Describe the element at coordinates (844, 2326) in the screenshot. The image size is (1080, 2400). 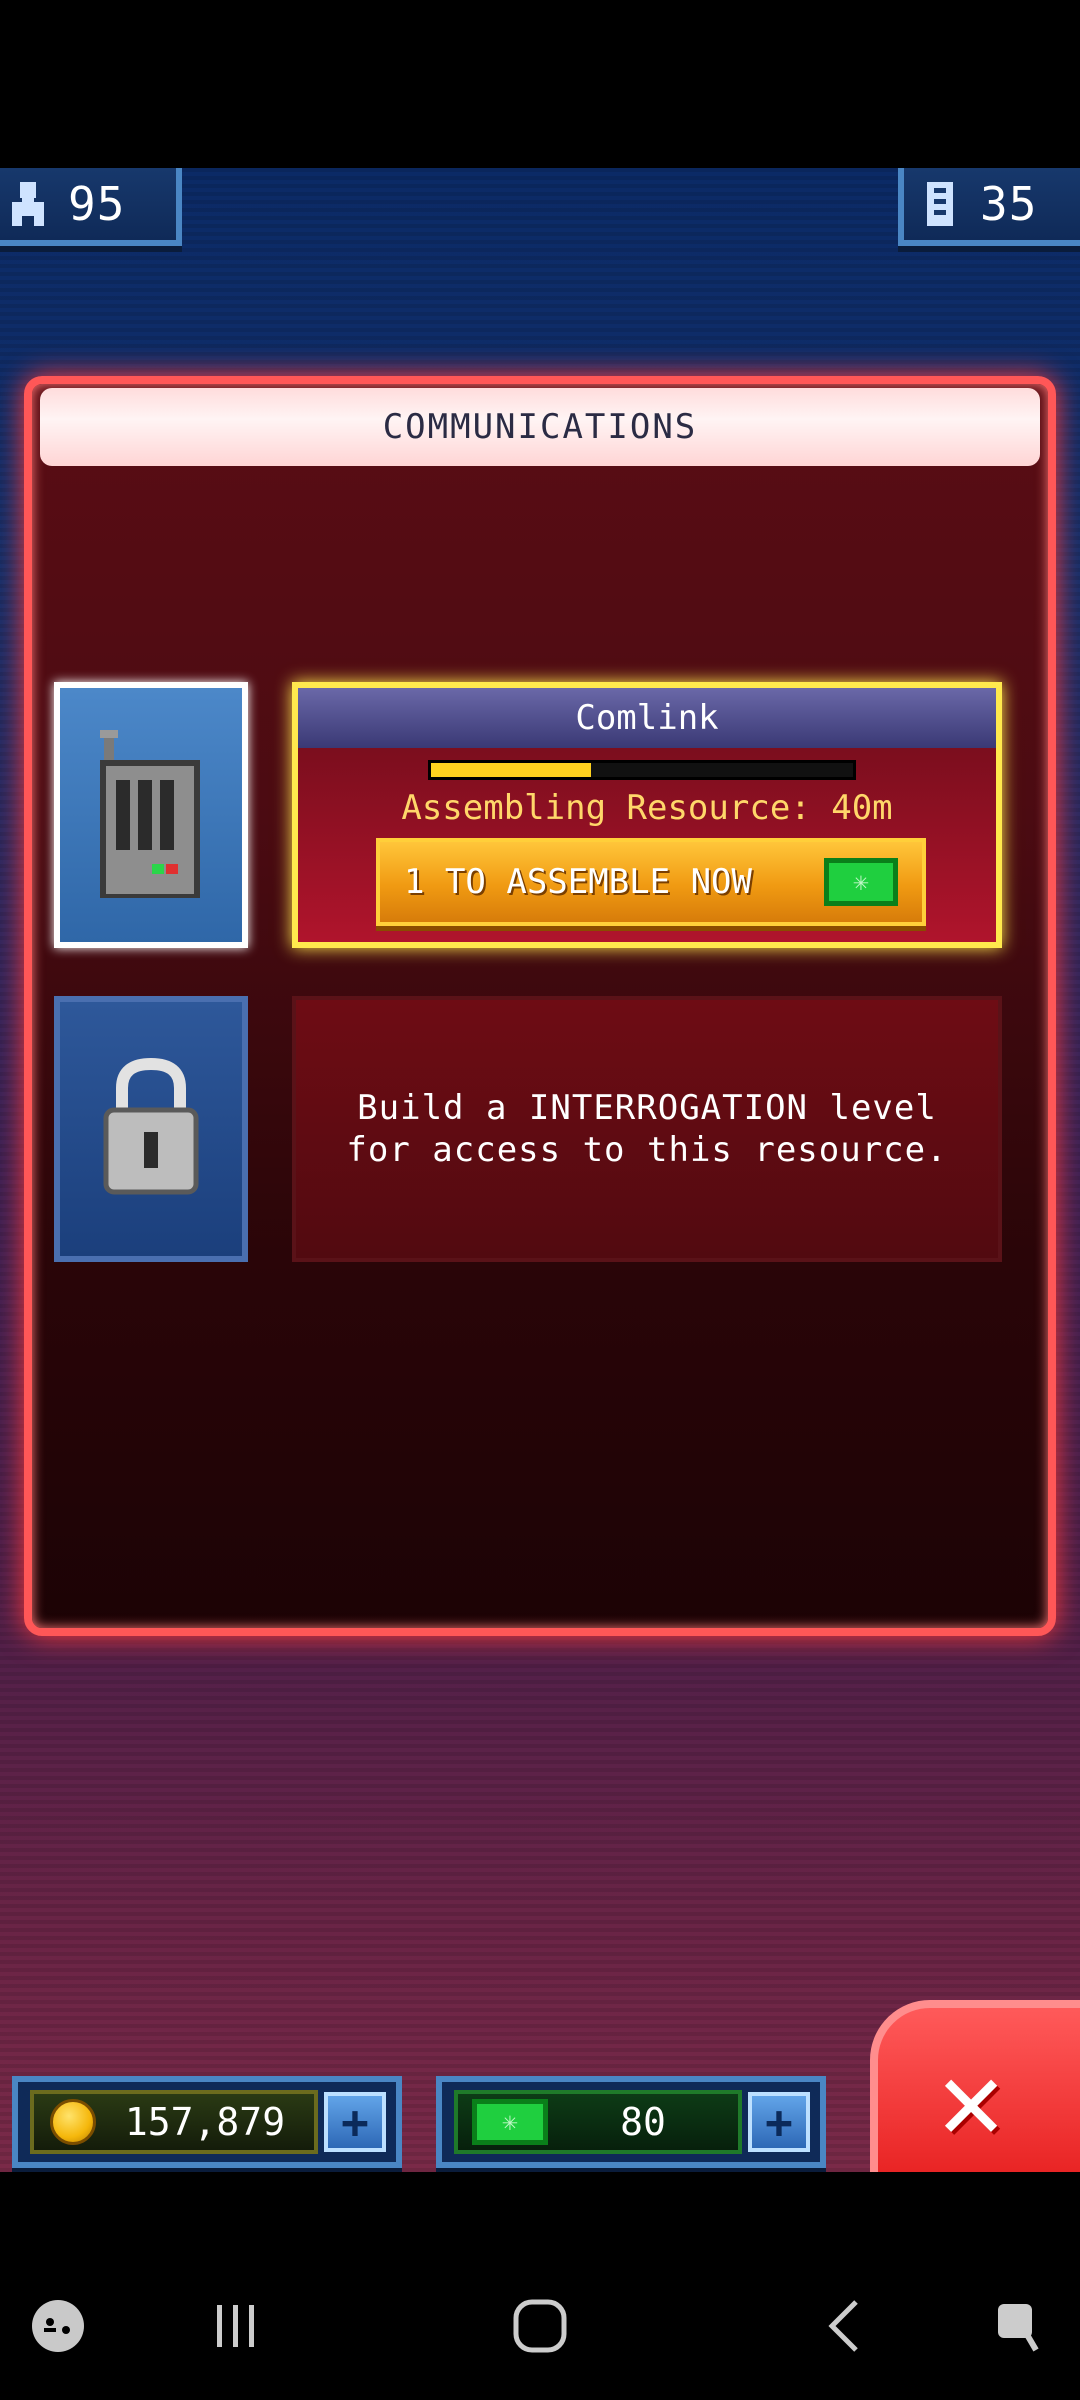
I see `back-icon` at that location.